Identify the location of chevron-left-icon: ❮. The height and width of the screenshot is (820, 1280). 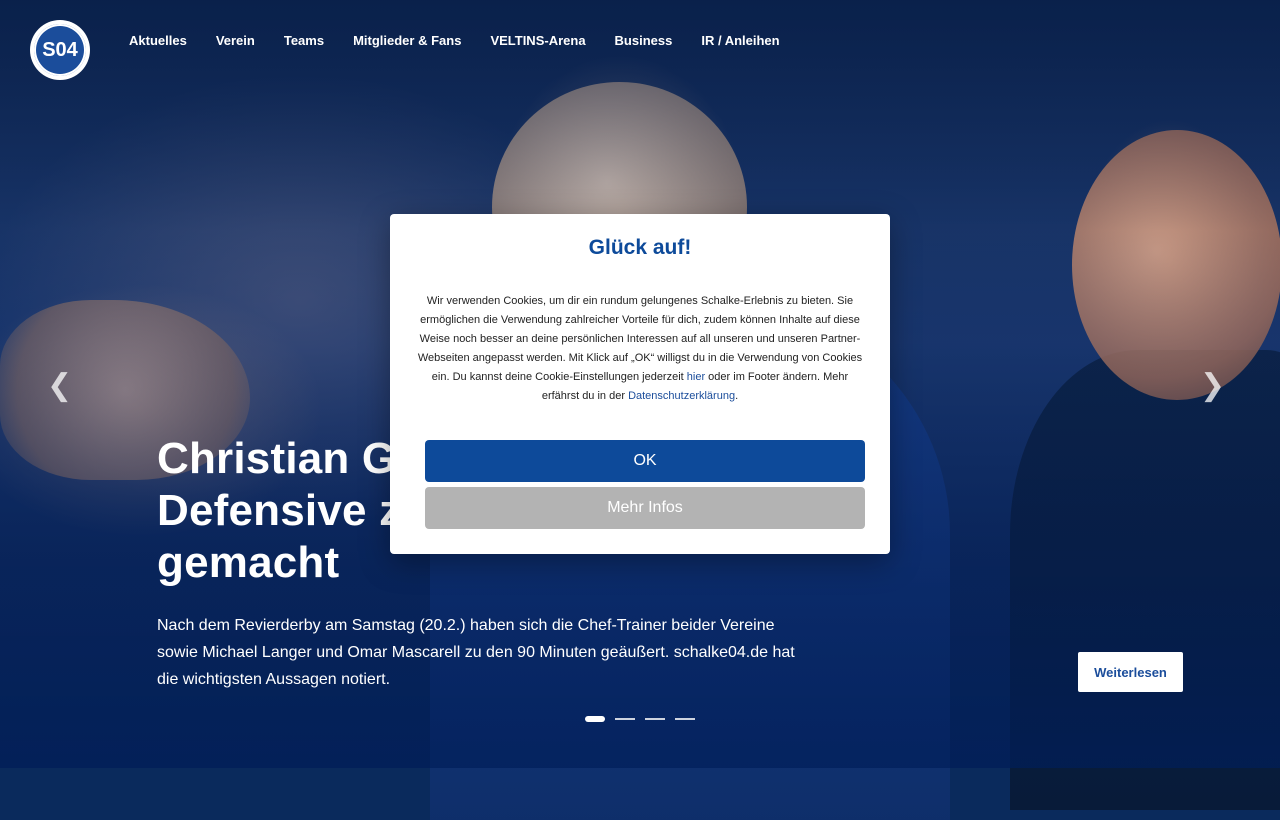
(59, 385).